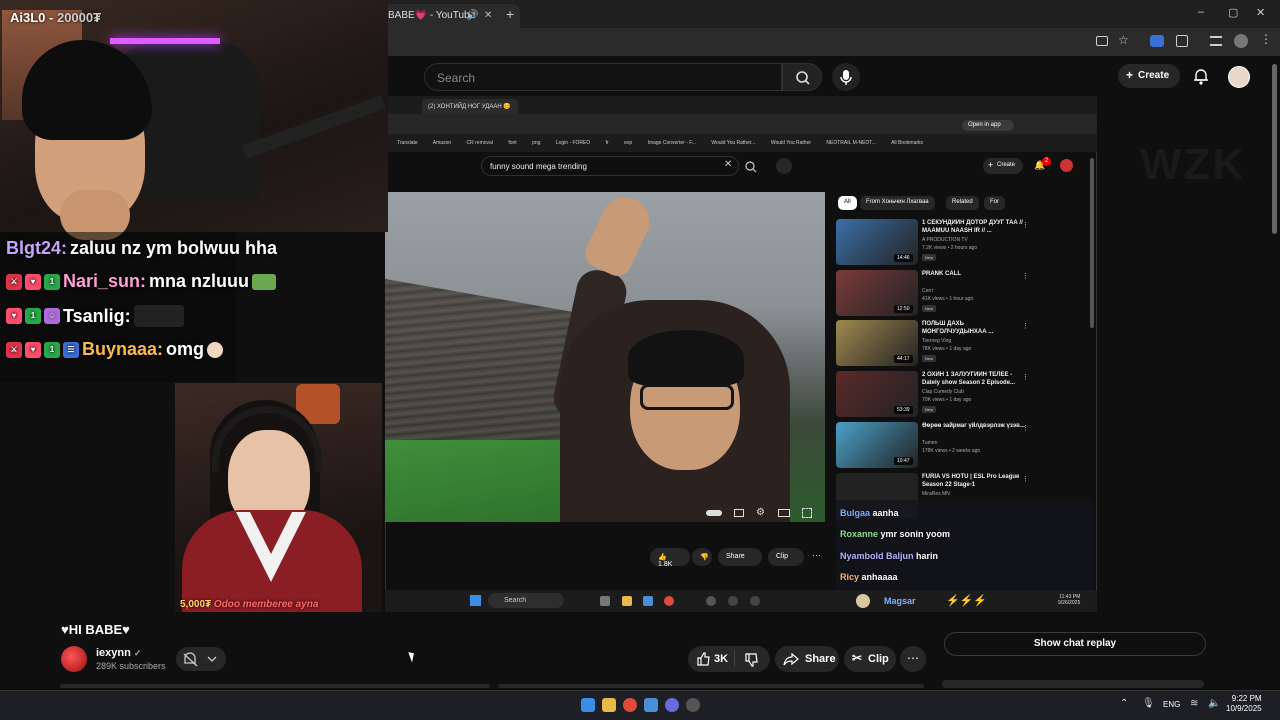 This screenshot has height=720, width=1280. I want to click on bookmark: exp, so click(628, 143).